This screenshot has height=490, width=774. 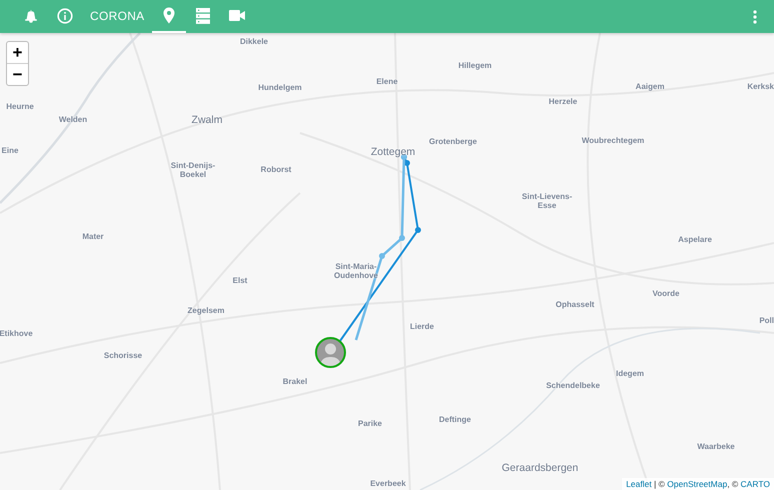 I want to click on place-label: Aspelare, so click(x=695, y=239).